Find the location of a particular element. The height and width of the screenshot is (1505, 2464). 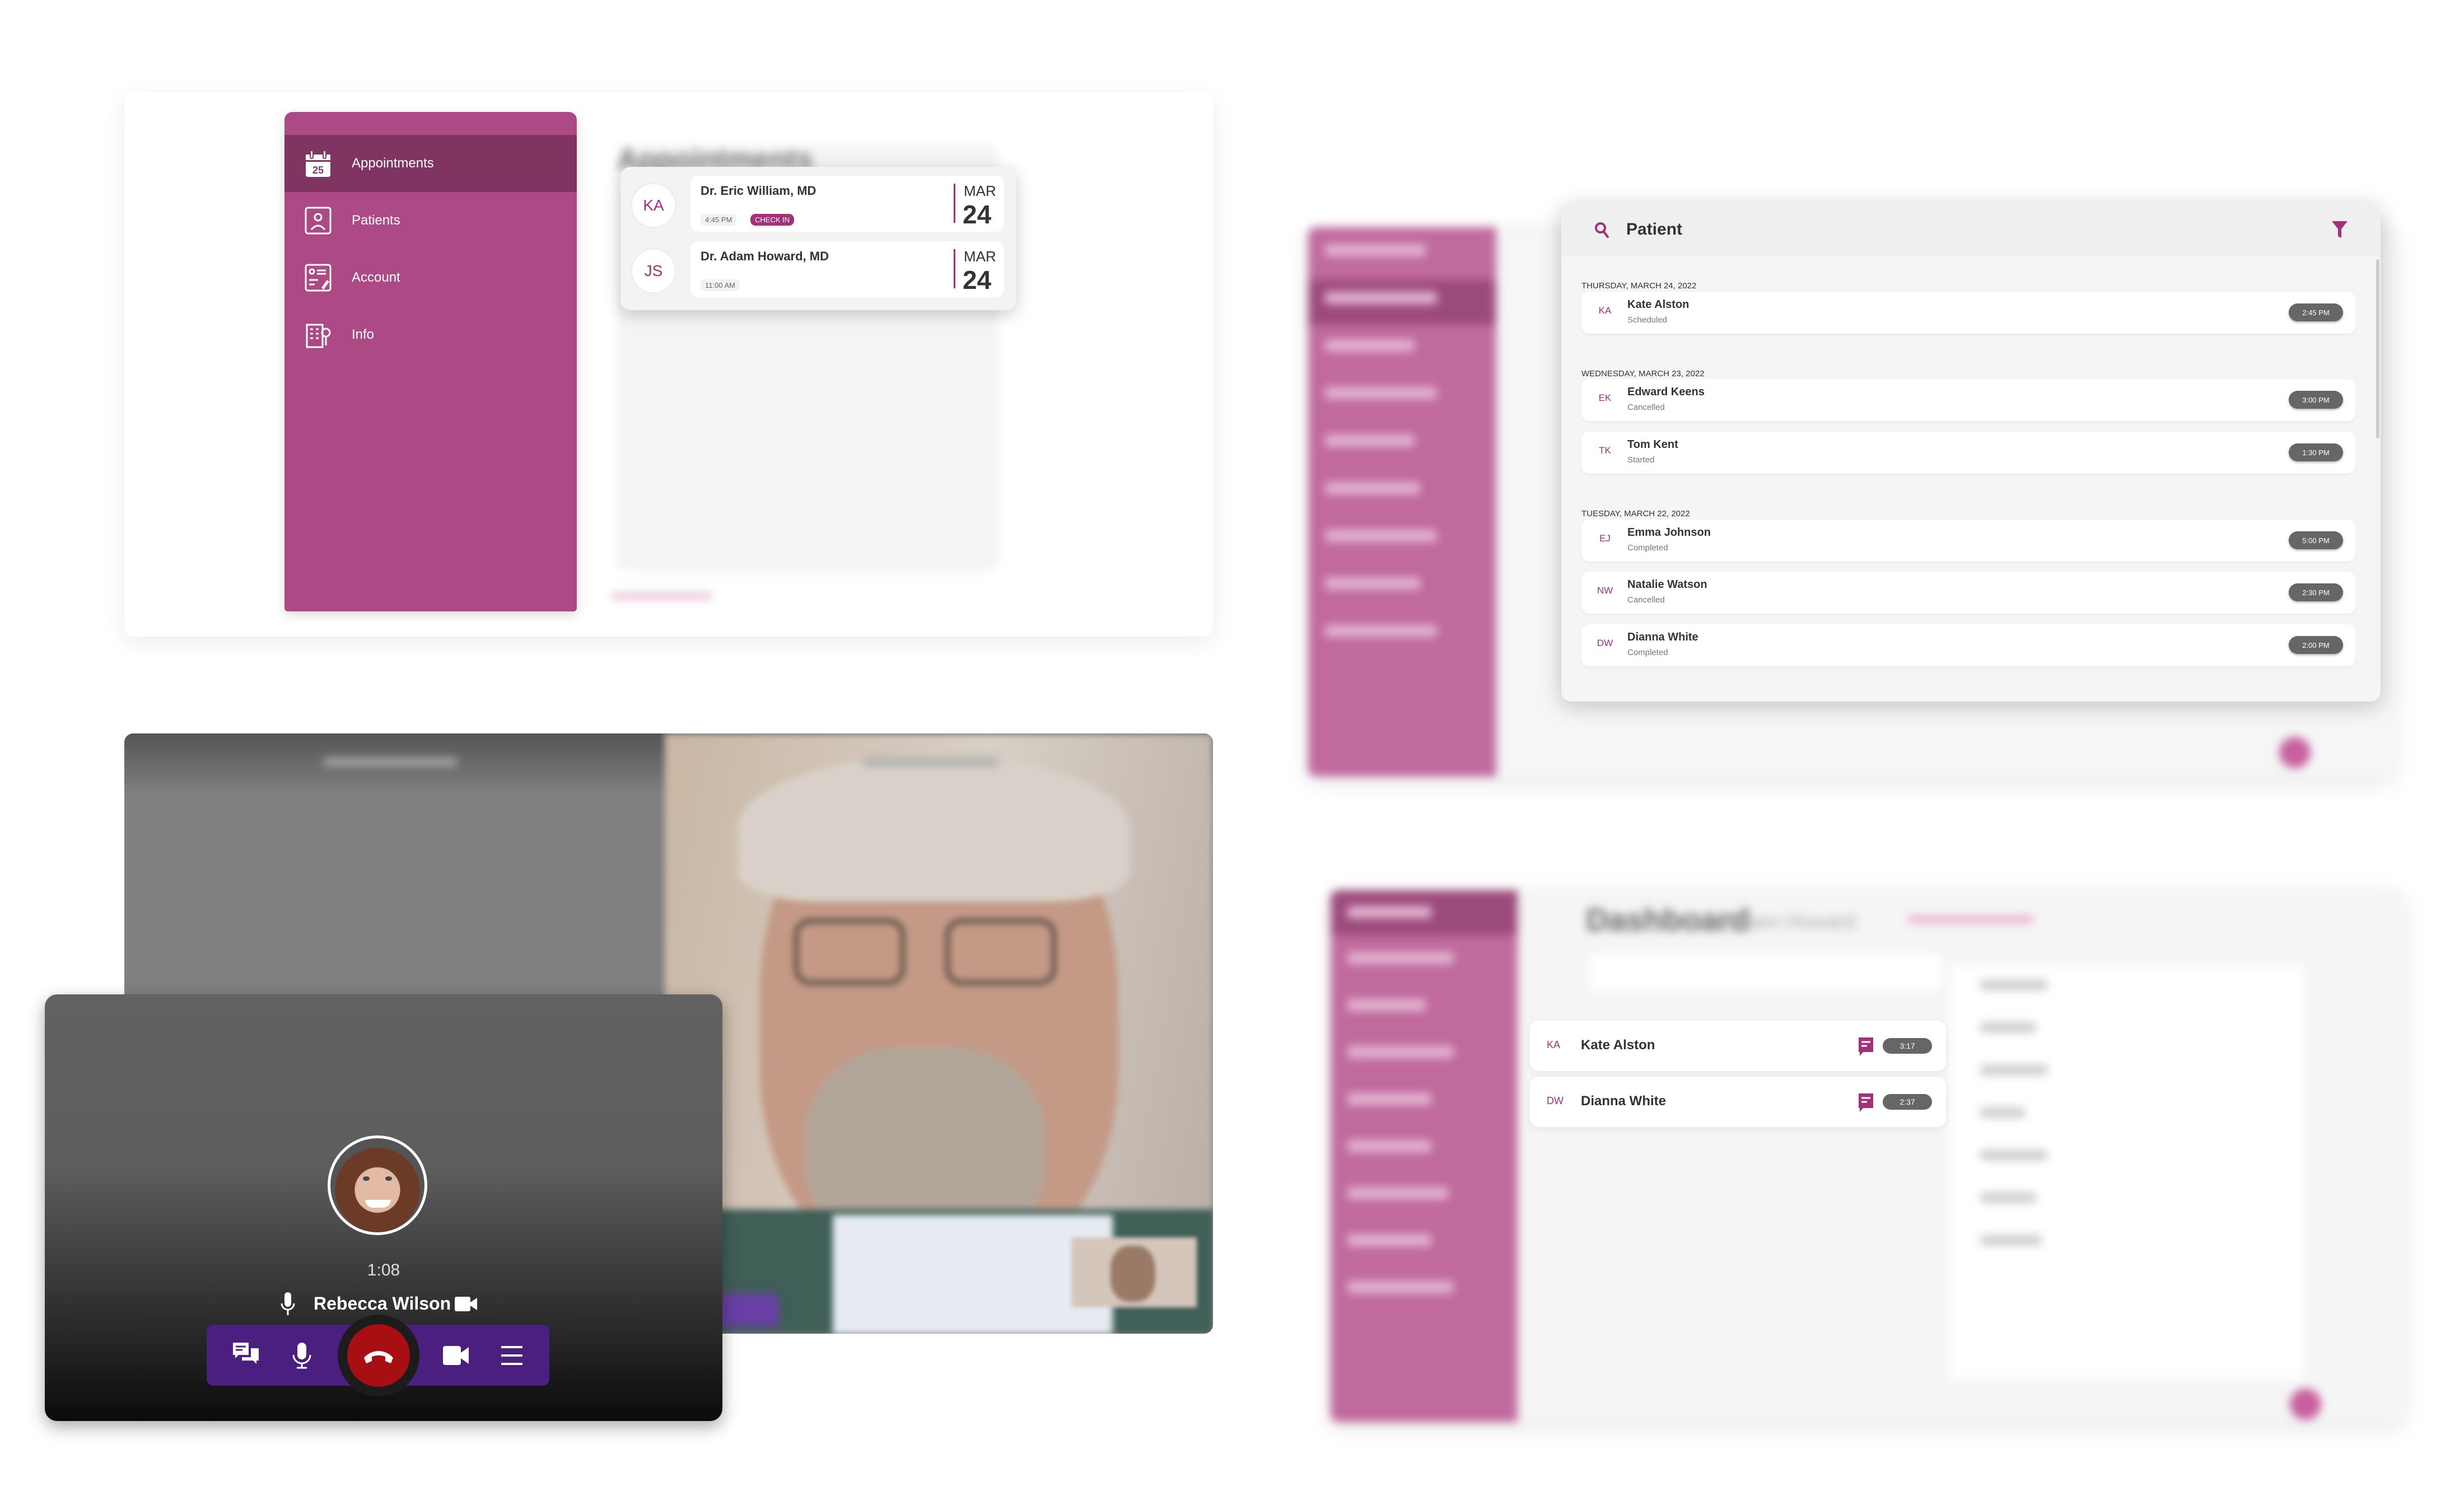

doctor-name: Dr. Eric William, MD is located at coordinates (759, 191).